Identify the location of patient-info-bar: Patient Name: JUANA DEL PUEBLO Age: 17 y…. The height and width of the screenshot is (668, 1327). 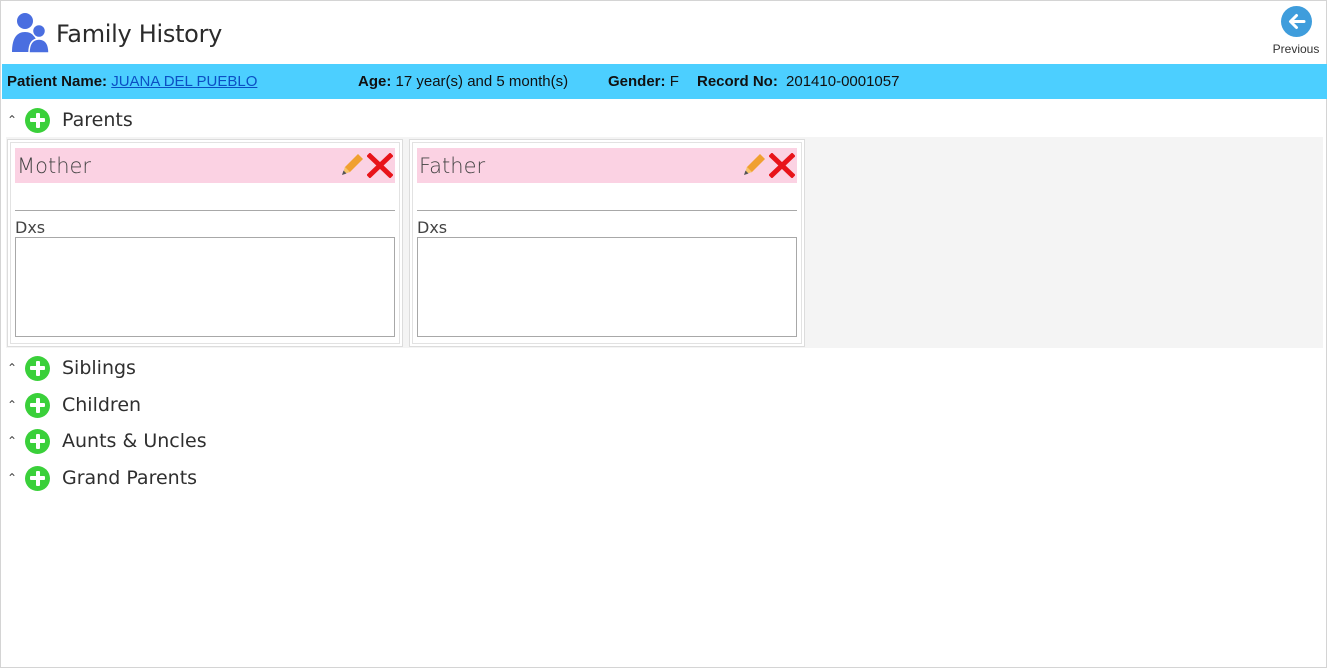
(664, 81).